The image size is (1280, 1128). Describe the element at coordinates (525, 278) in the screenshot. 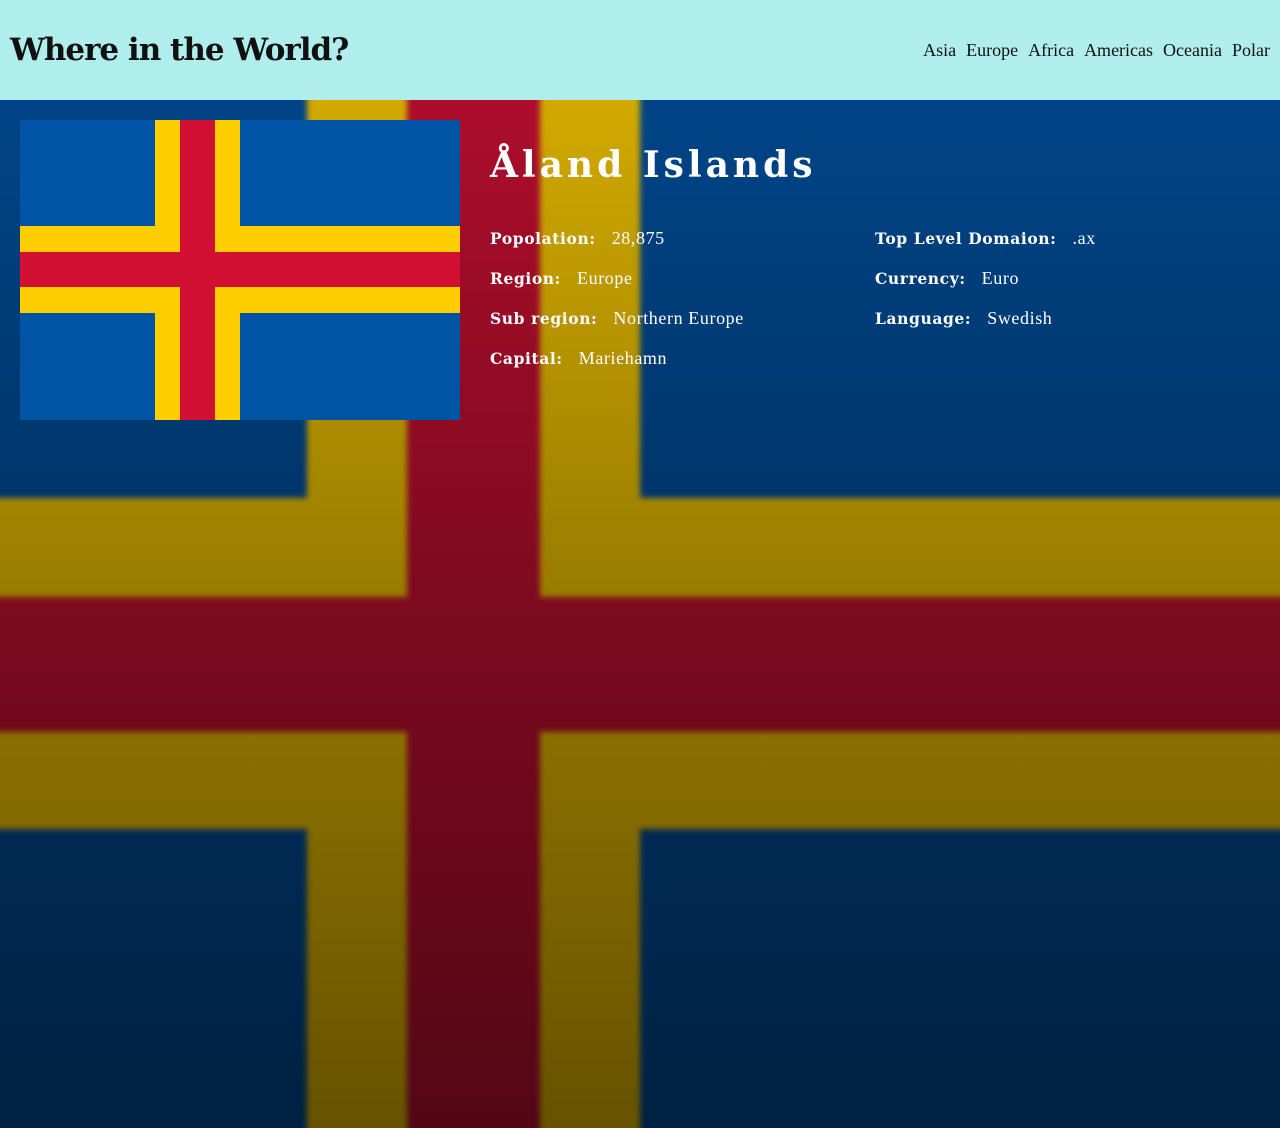

I see `info-label: Region:` at that location.